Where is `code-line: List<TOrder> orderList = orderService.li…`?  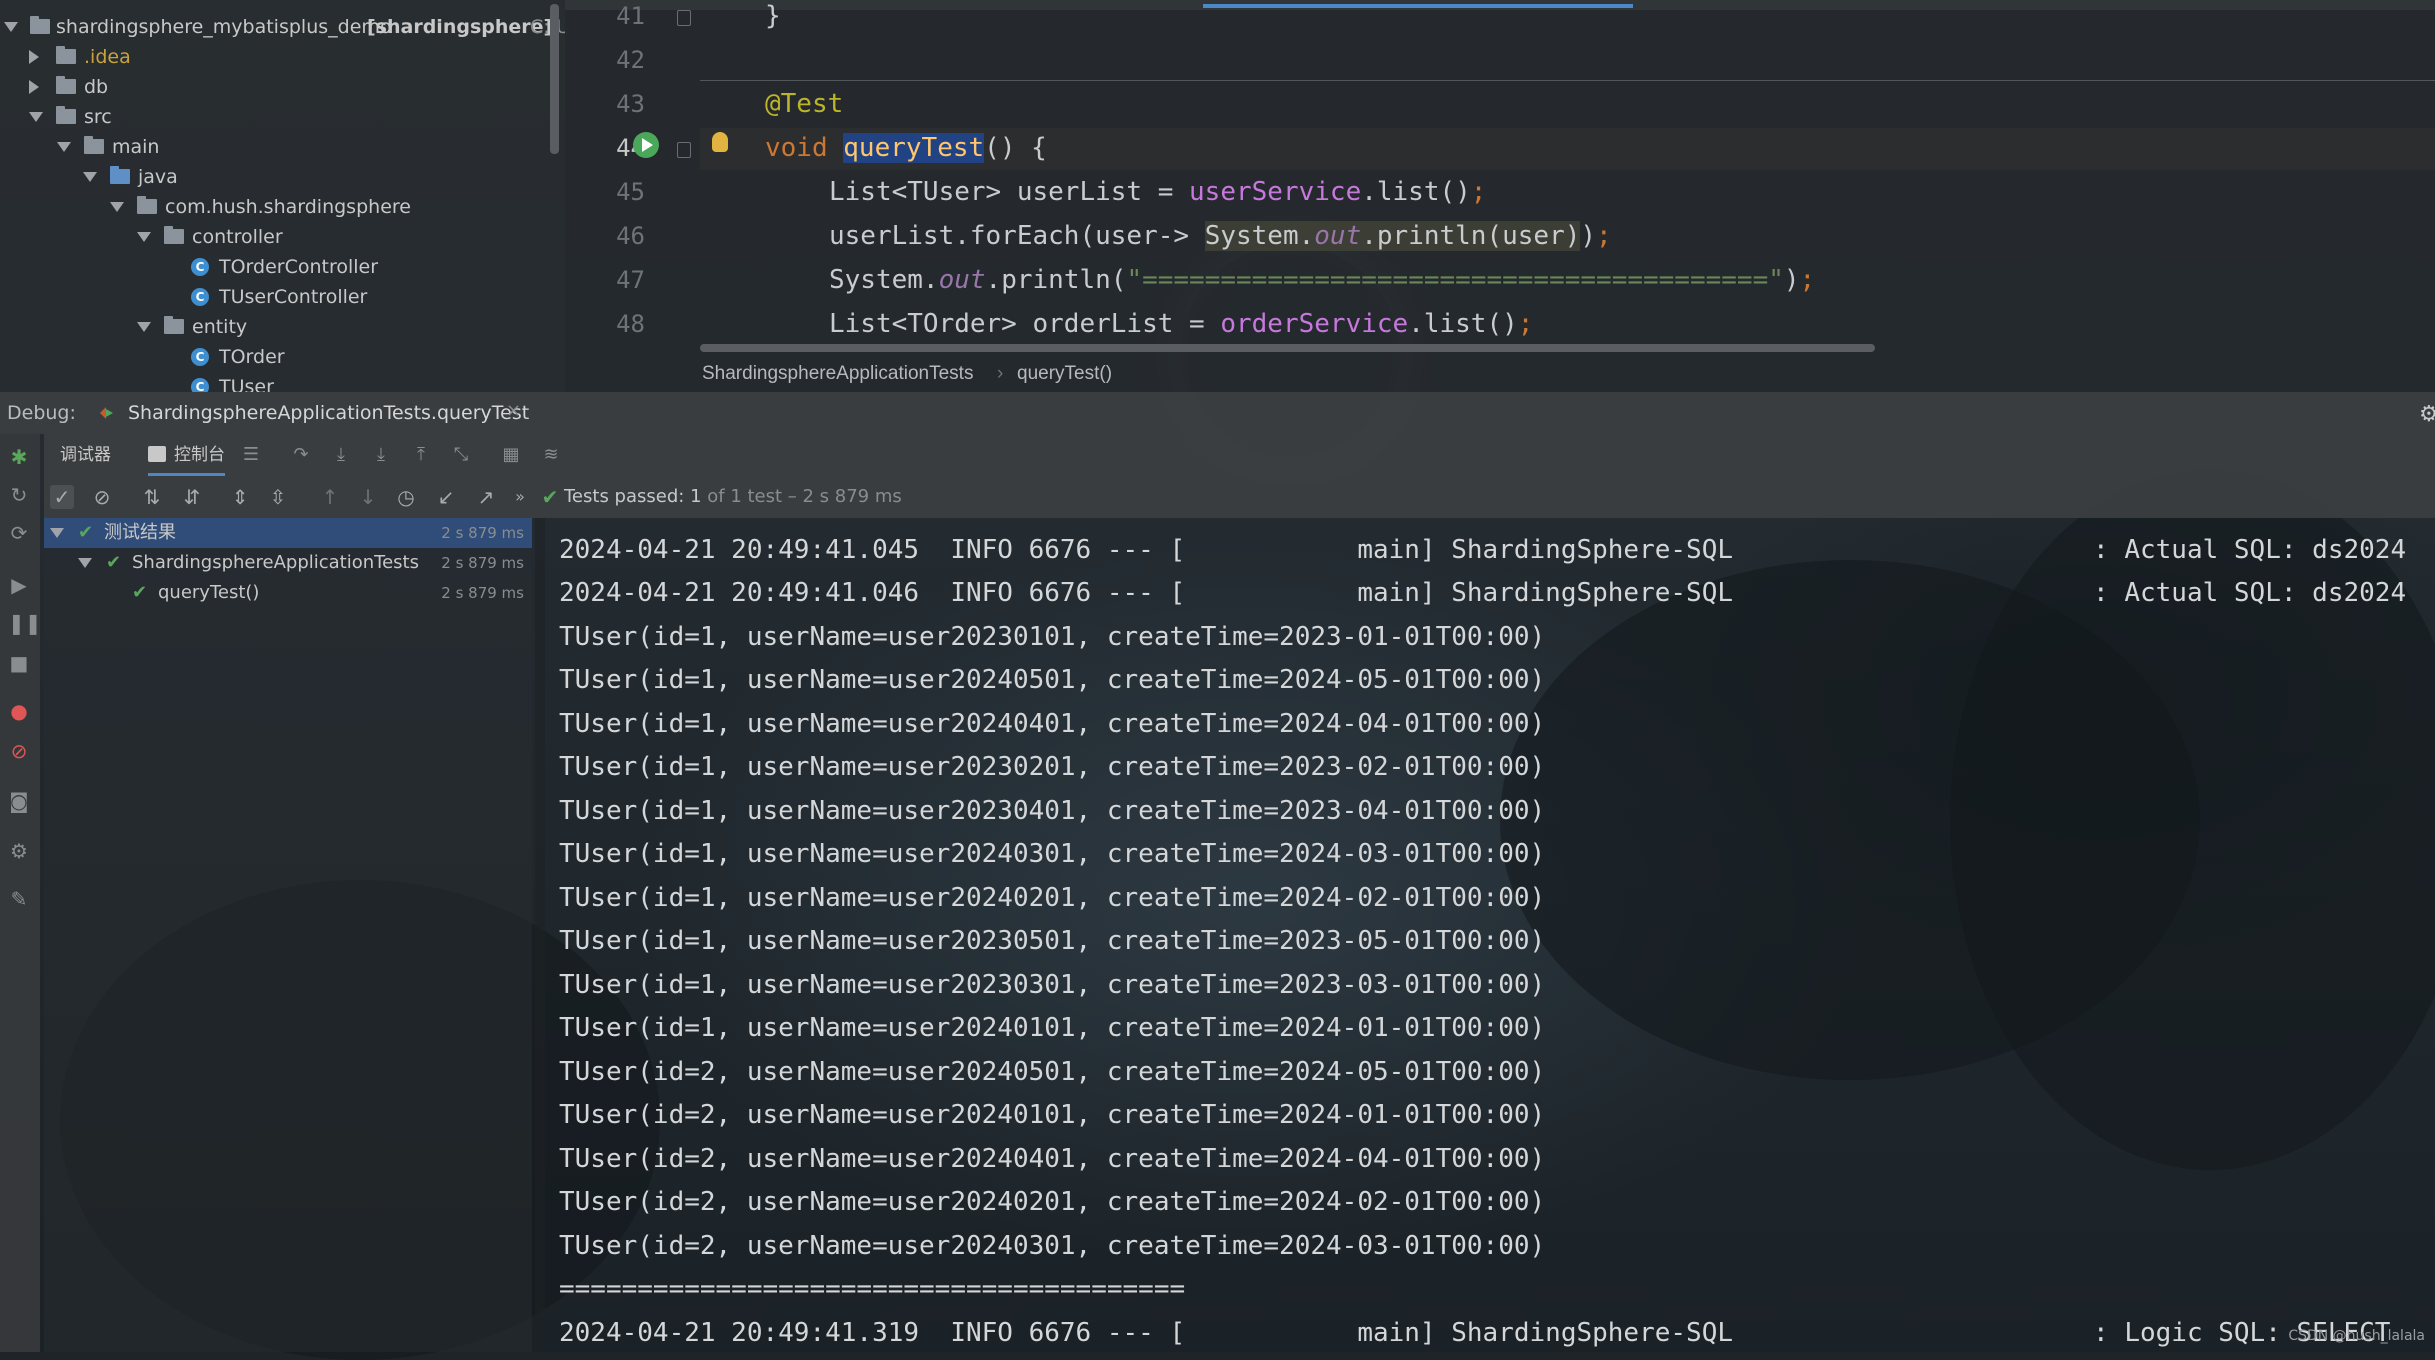
code-line: List<TOrder> orderList = orderService.li… is located at coordinates (1181, 324).